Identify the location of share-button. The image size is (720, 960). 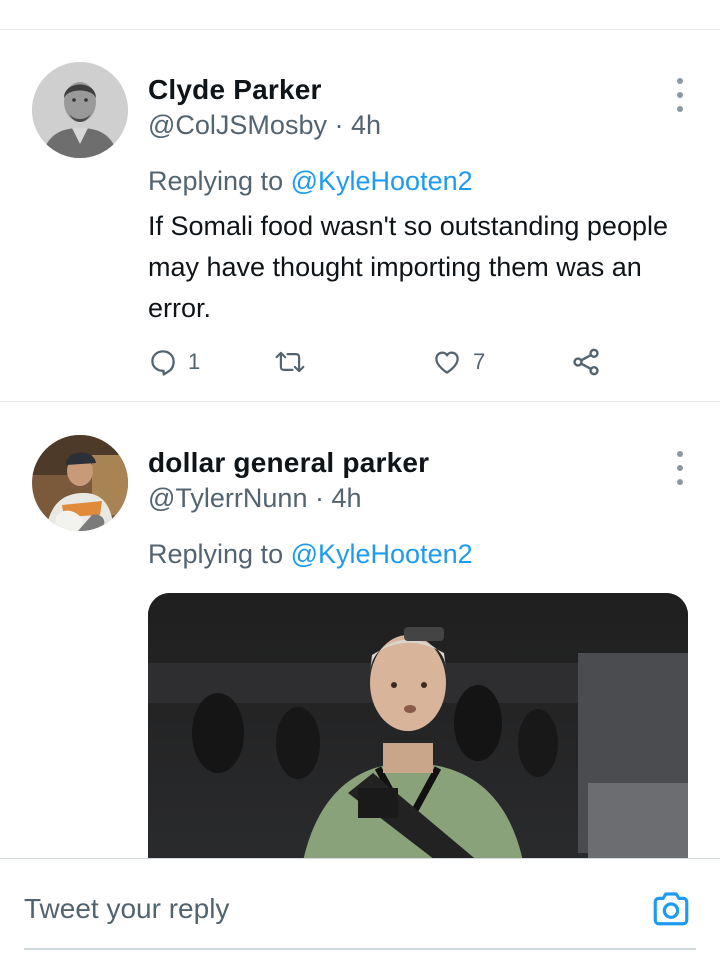
(586, 362).